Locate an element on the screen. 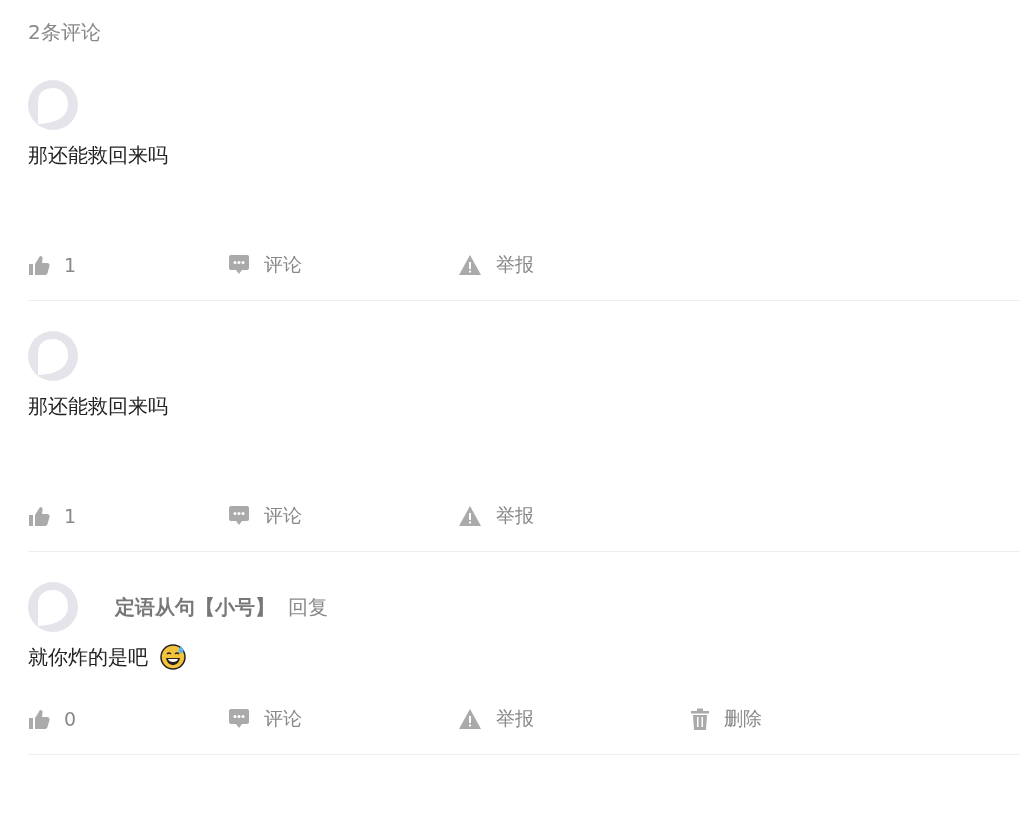 The image size is (1020, 829). comment-text: 就你炸的是吧 is located at coordinates (88, 657).